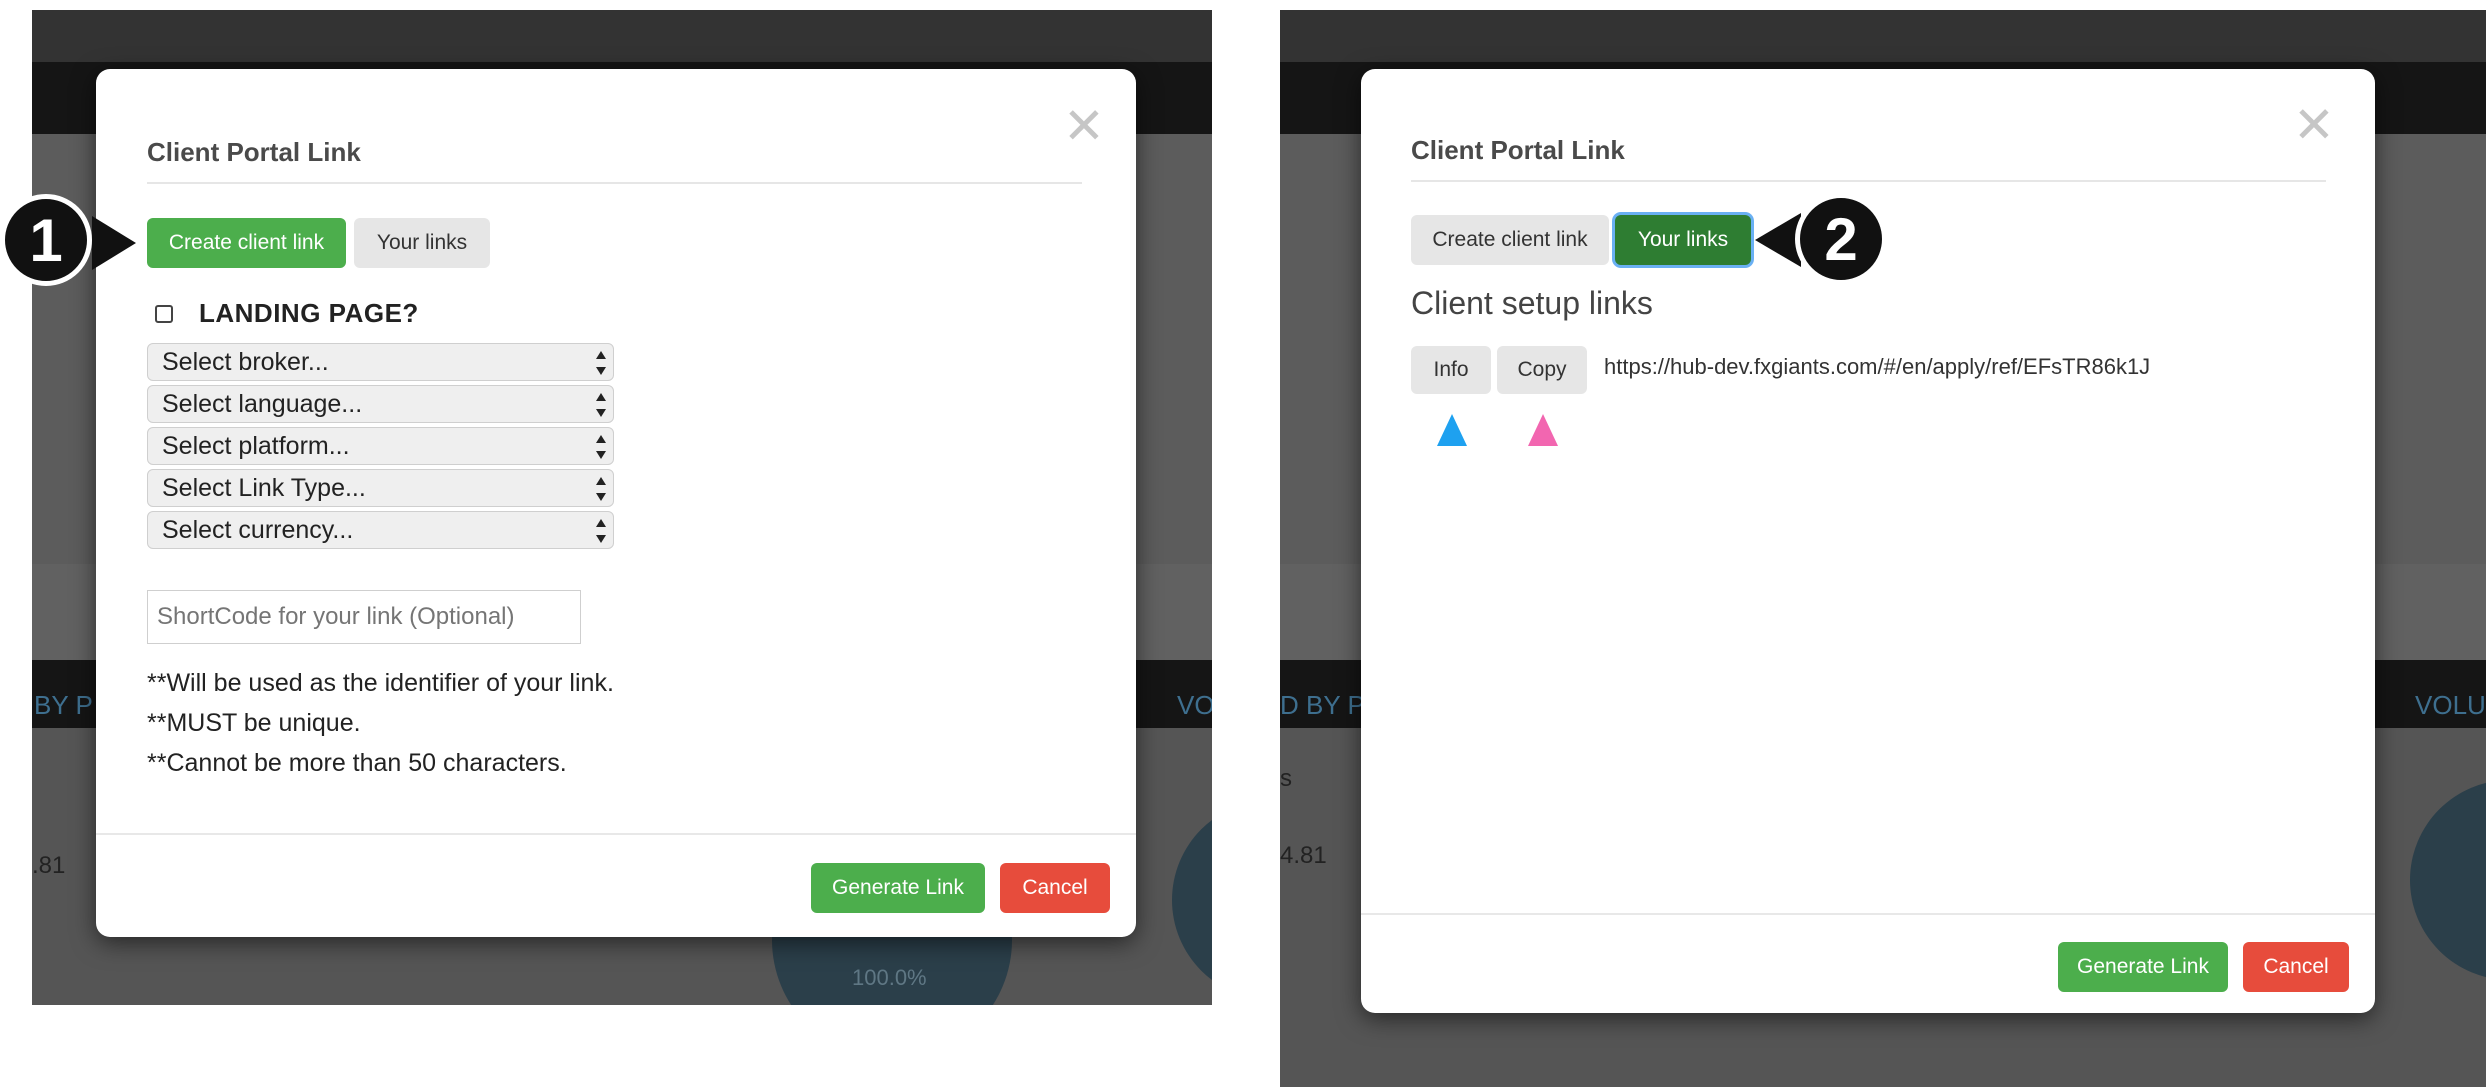  I want to click on shortcode-input, so click(364, 617).